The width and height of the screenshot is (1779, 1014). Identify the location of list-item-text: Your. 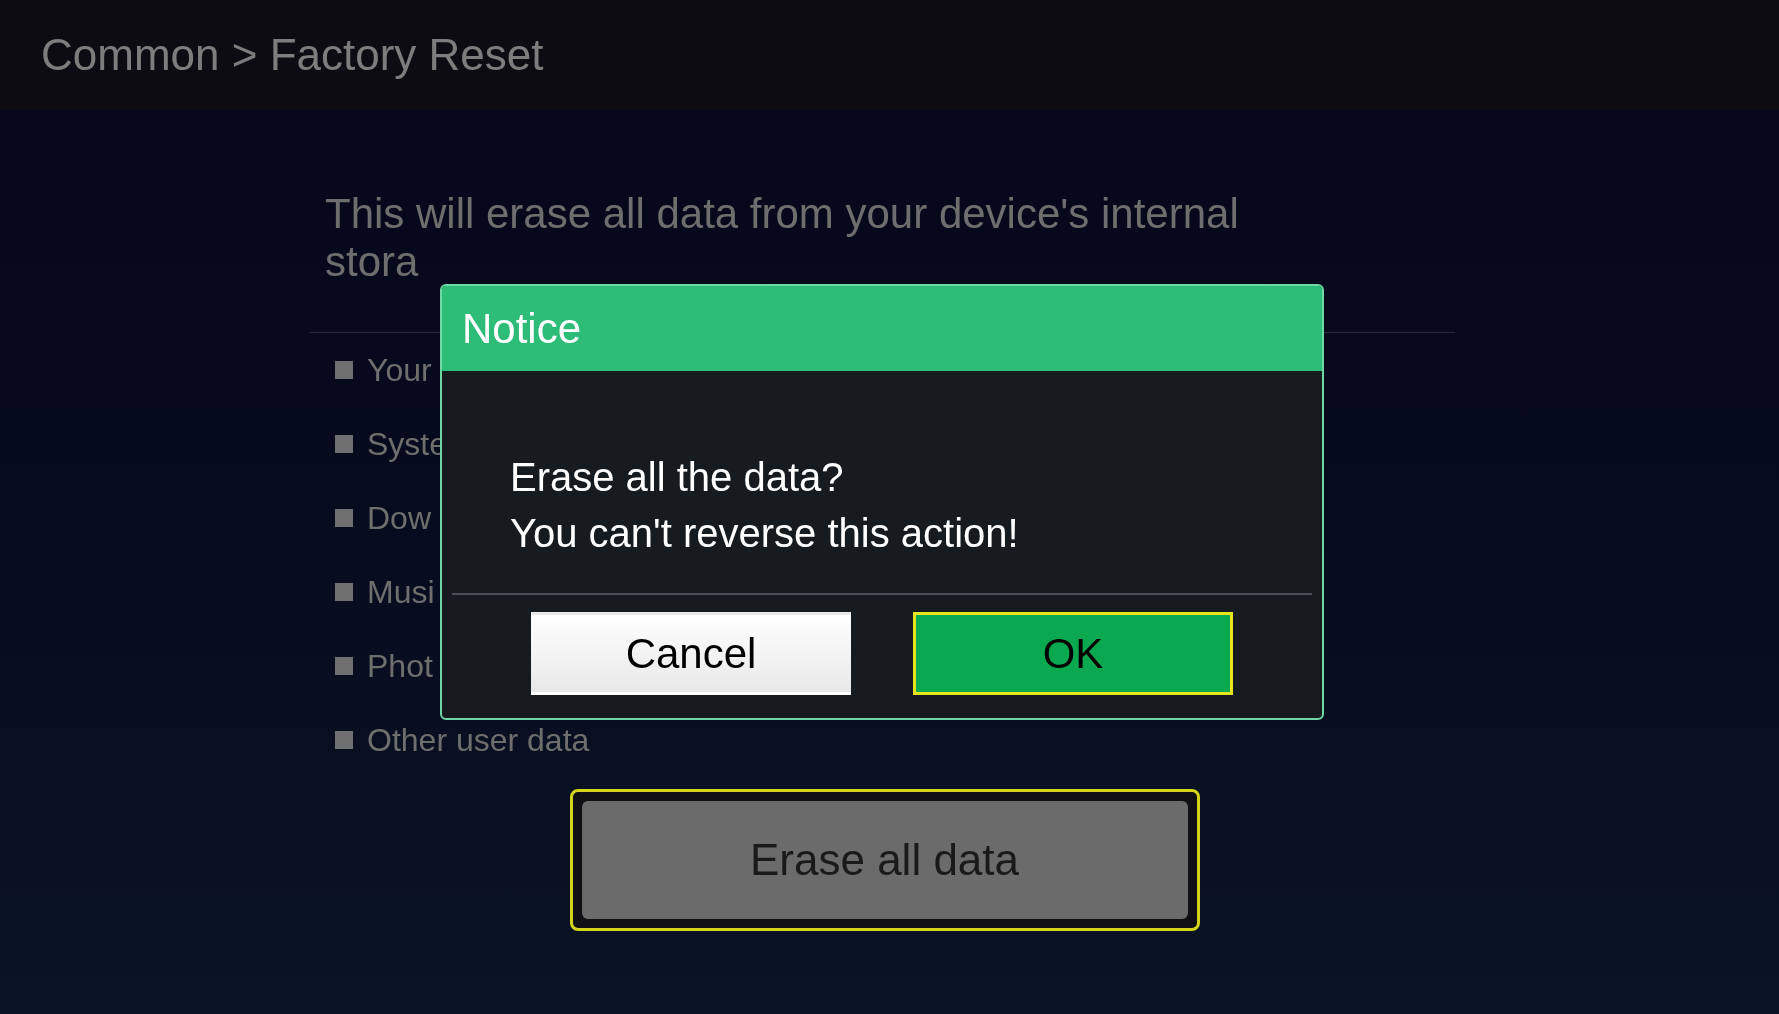
(399, 370).